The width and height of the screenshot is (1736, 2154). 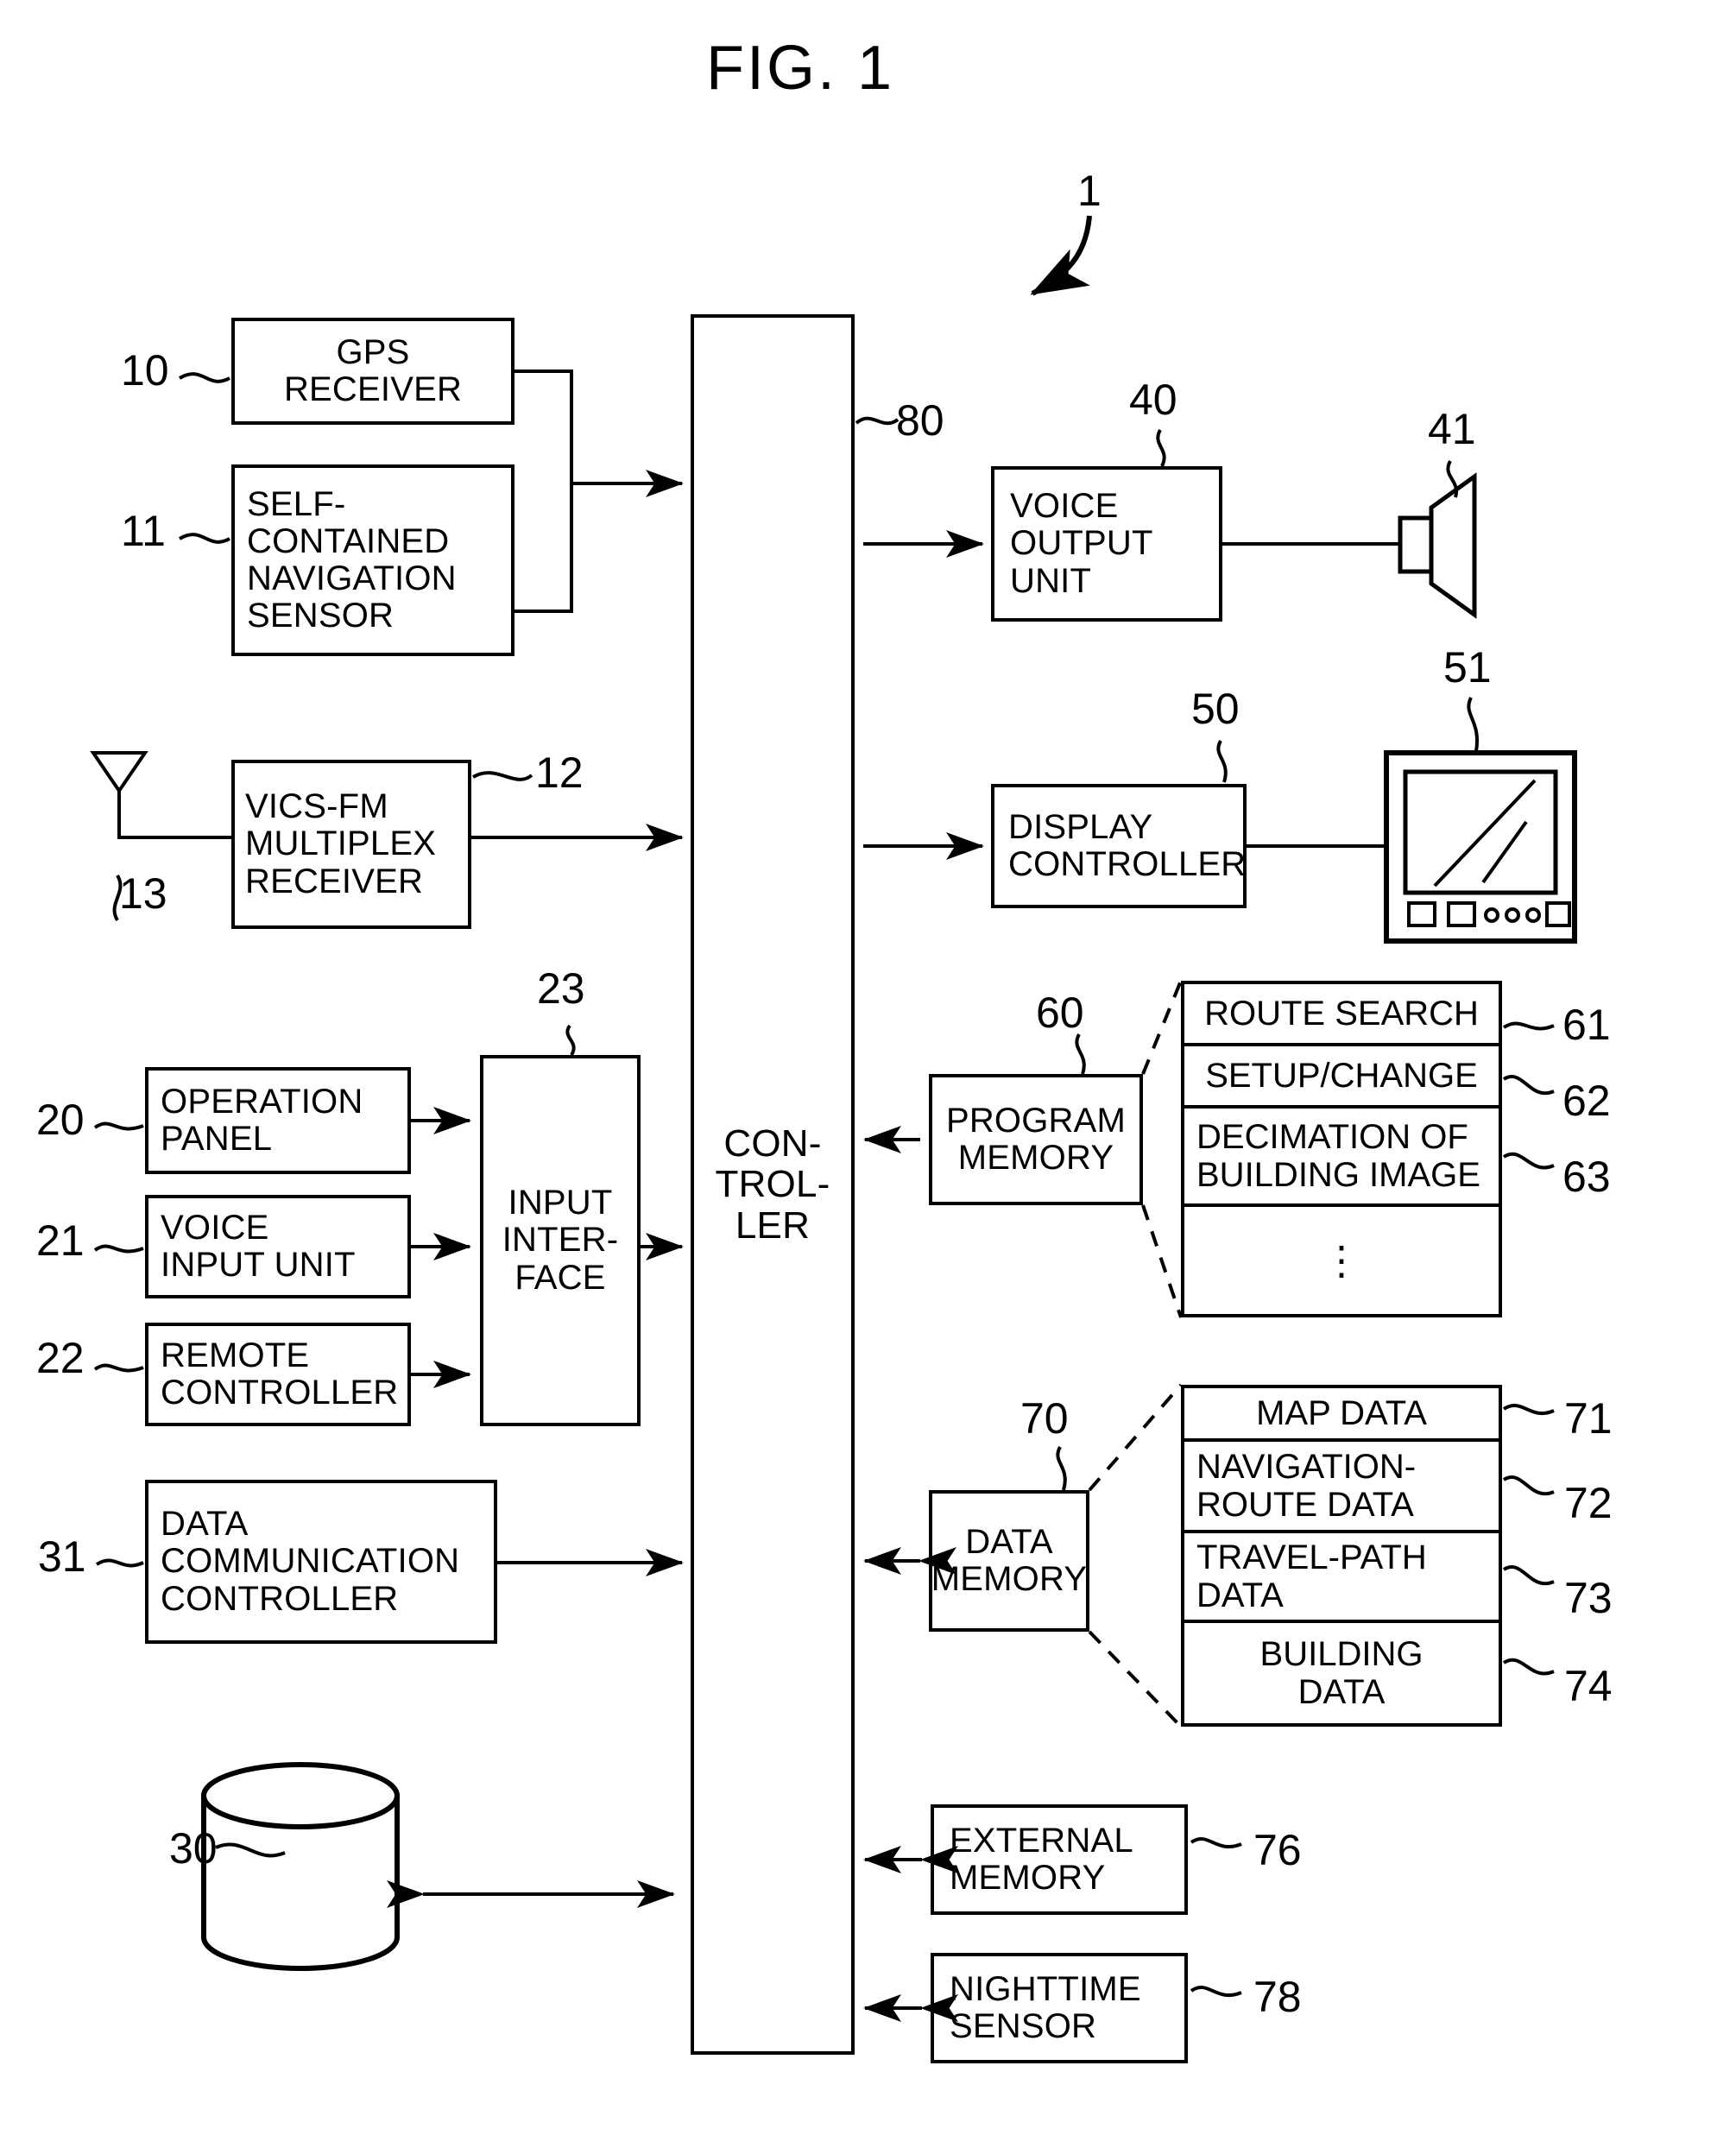 I want to click on data-communication-controller-block: DATA COMMUNICATION CONTROLLER, so click(x=321, y=1562).